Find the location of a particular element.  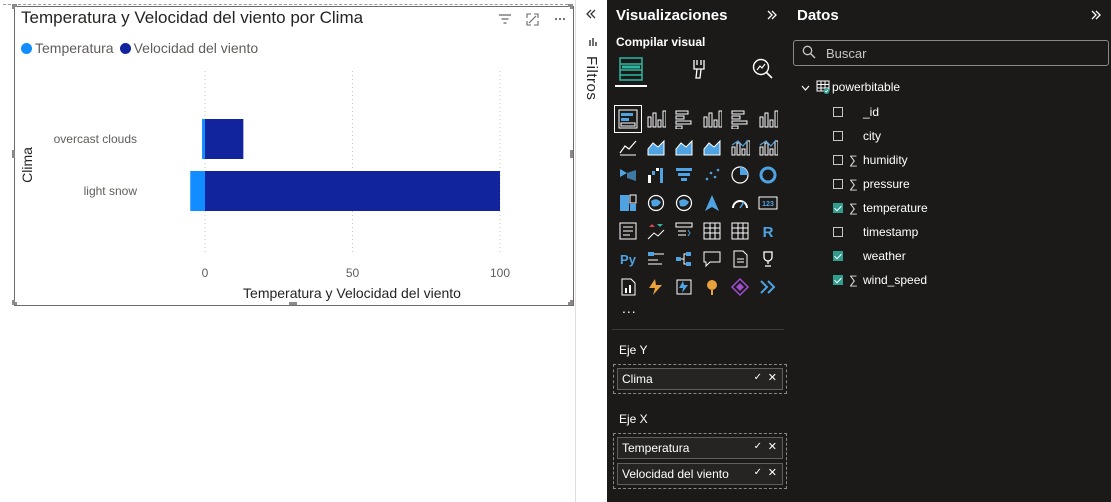

kpi-icon is located at coordinates (656, 231).